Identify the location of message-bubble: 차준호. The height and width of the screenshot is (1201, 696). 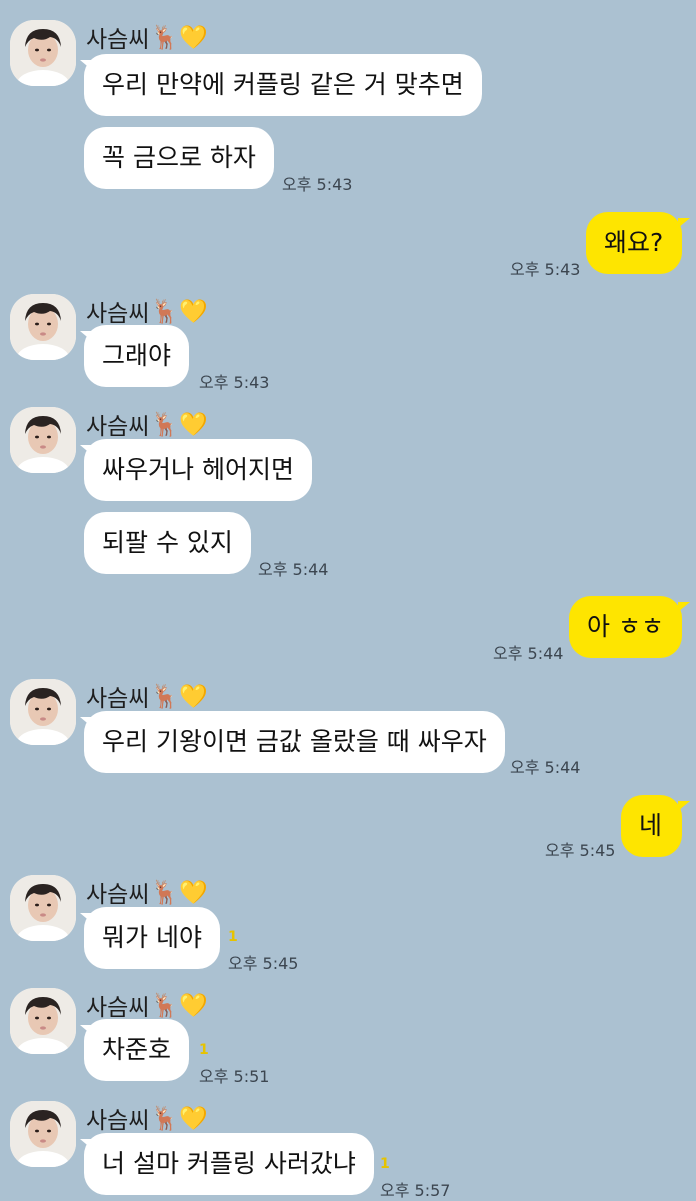
(137, 1050).